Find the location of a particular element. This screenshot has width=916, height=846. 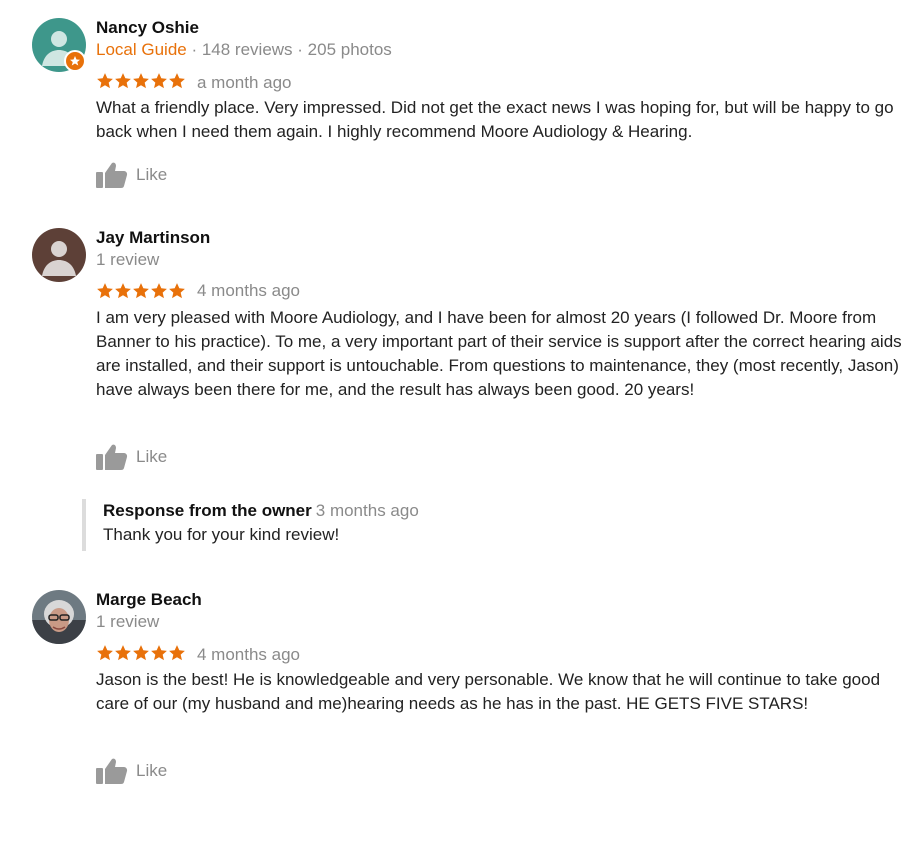

reviewer-name: Nancy Oshie is located at coordinates (147, 28).